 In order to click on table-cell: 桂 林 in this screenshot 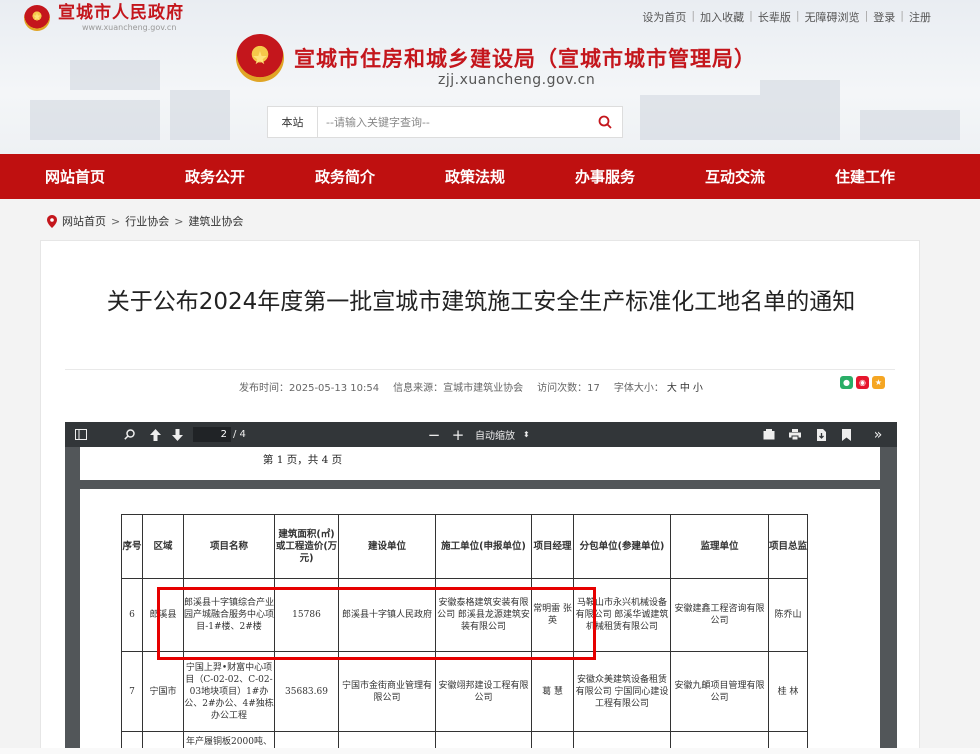, I will do `click(788, 691)`.